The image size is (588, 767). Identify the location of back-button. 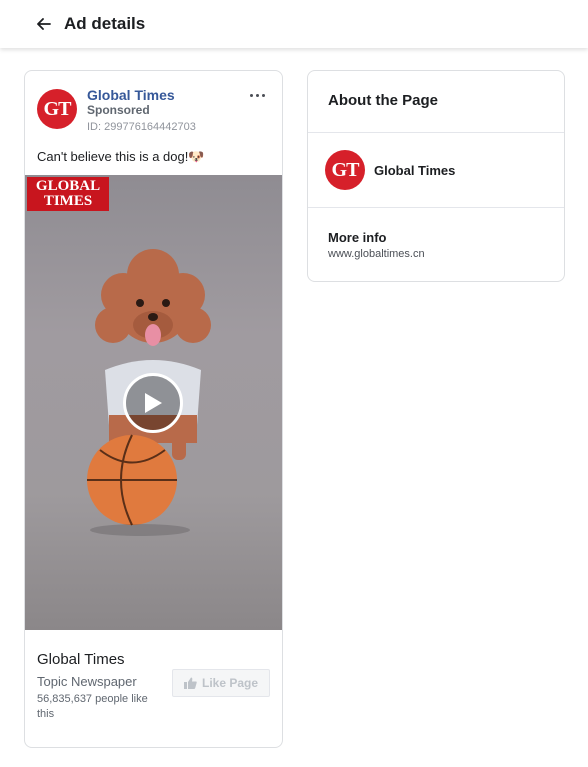
(44, 24).